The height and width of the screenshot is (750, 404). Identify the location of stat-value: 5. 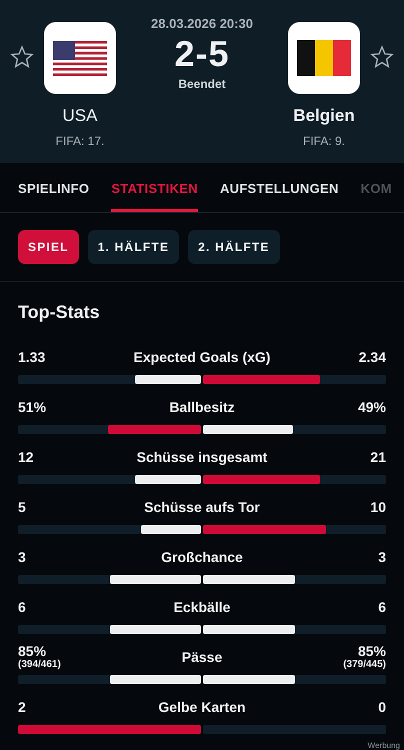
(22, 507).